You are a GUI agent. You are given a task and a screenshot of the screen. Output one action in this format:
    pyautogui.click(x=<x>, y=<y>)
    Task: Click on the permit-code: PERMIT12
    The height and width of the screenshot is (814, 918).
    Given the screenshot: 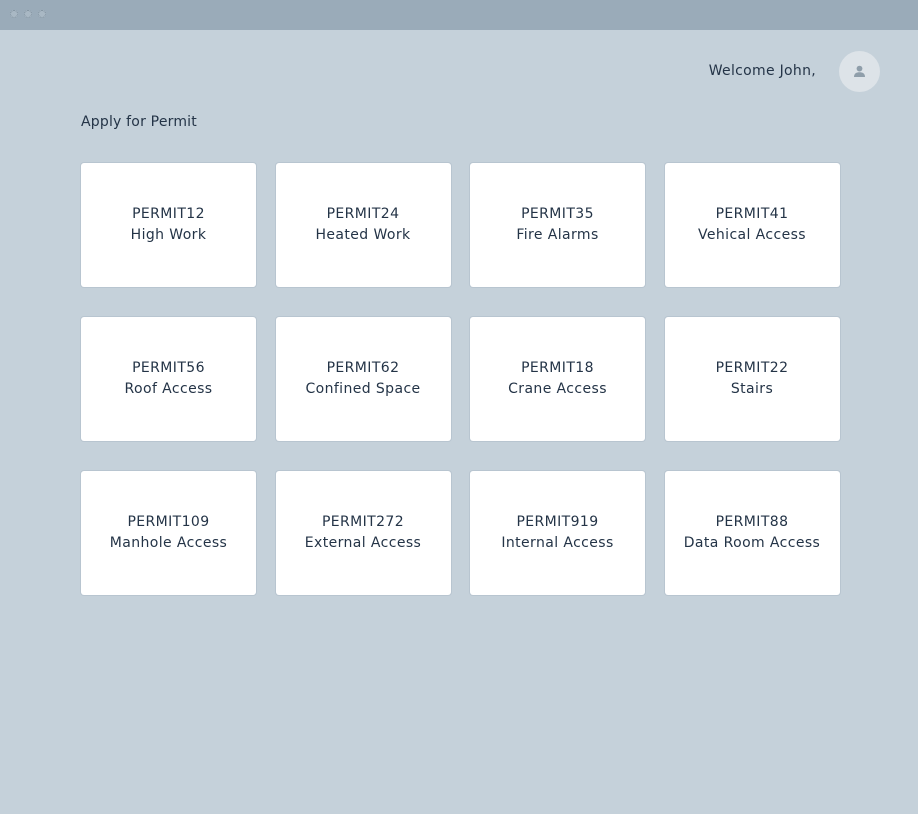 What is the action you would take?
    pyautogui.click(x=168, y=214)
    